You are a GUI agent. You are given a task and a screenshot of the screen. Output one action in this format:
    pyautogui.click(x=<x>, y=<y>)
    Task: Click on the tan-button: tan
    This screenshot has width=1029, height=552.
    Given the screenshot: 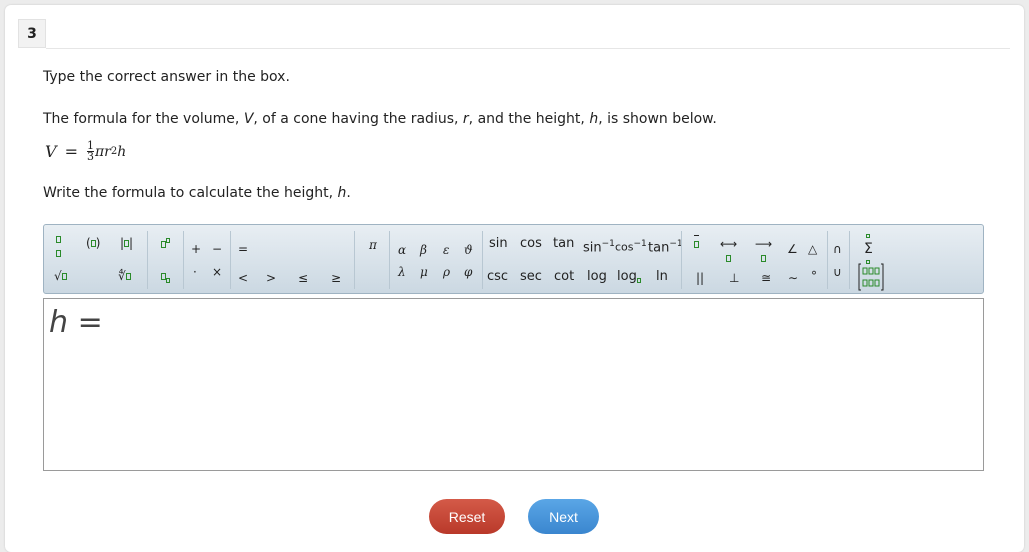 What is the action you would take?
    pyautogui.click(x=563, y=244)
    